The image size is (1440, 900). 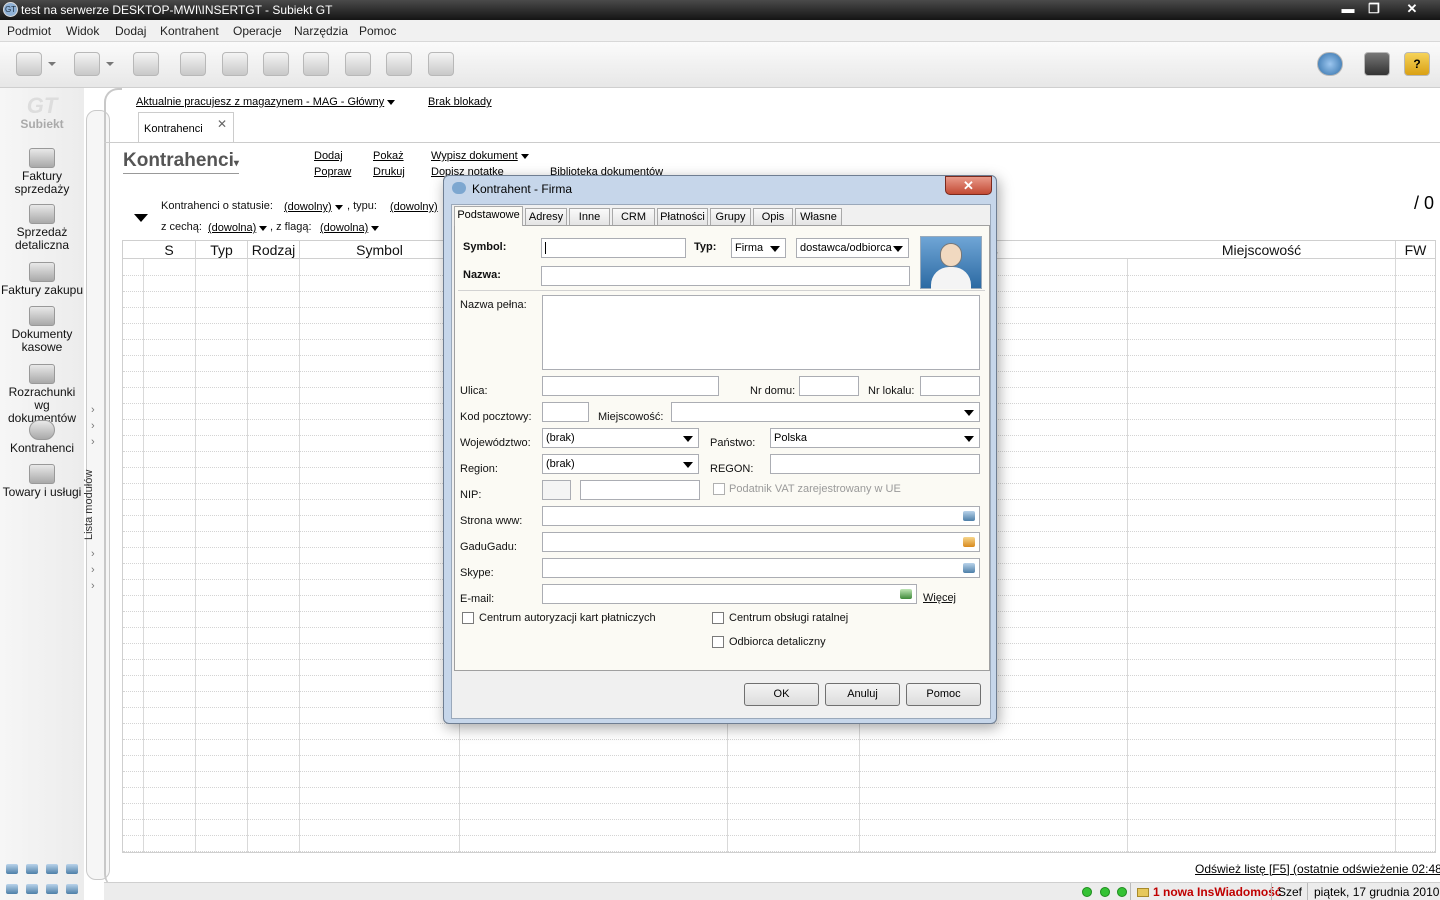 What do you see at coordinates (237, 228) in the screenshot?
I see `feature-filter: (dowolna)` at bounding box center [237, 228].